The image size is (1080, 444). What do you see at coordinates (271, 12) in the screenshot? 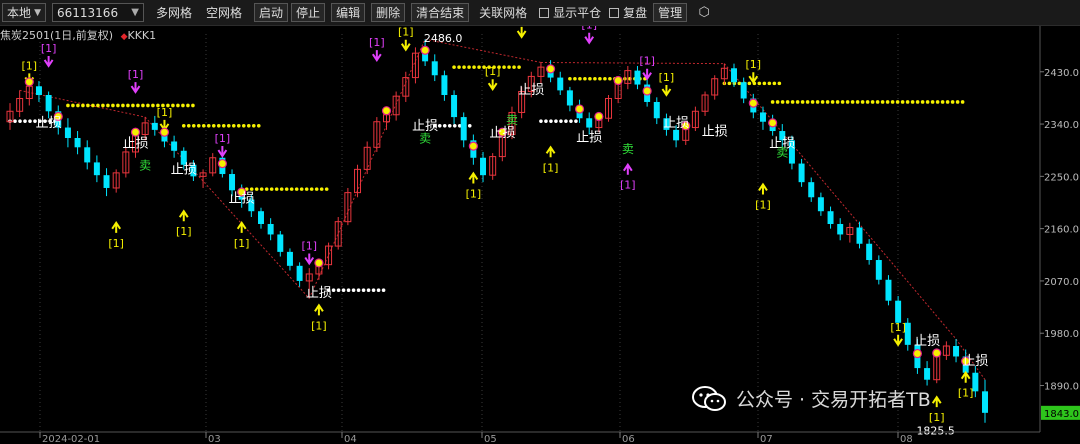
I see `start-button: 启动` at bounding box center [271, 12].